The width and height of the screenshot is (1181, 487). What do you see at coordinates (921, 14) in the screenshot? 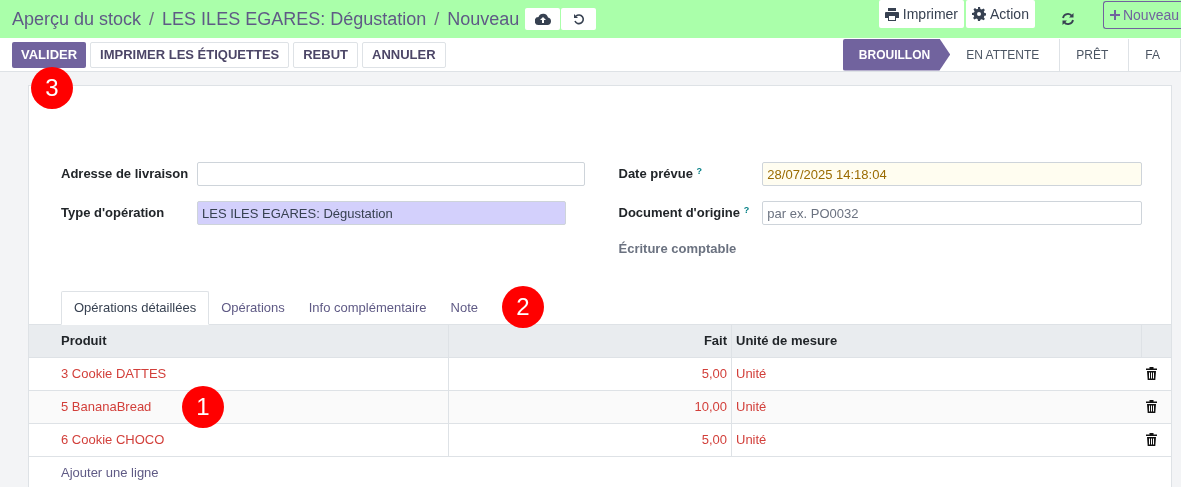
I see `toolbar-button: Imprimer` at bounding box center [921, 14].